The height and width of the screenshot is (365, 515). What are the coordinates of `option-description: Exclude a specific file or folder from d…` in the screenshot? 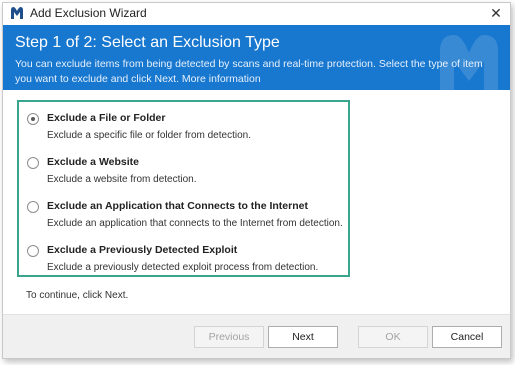 It's located at (149, 135).